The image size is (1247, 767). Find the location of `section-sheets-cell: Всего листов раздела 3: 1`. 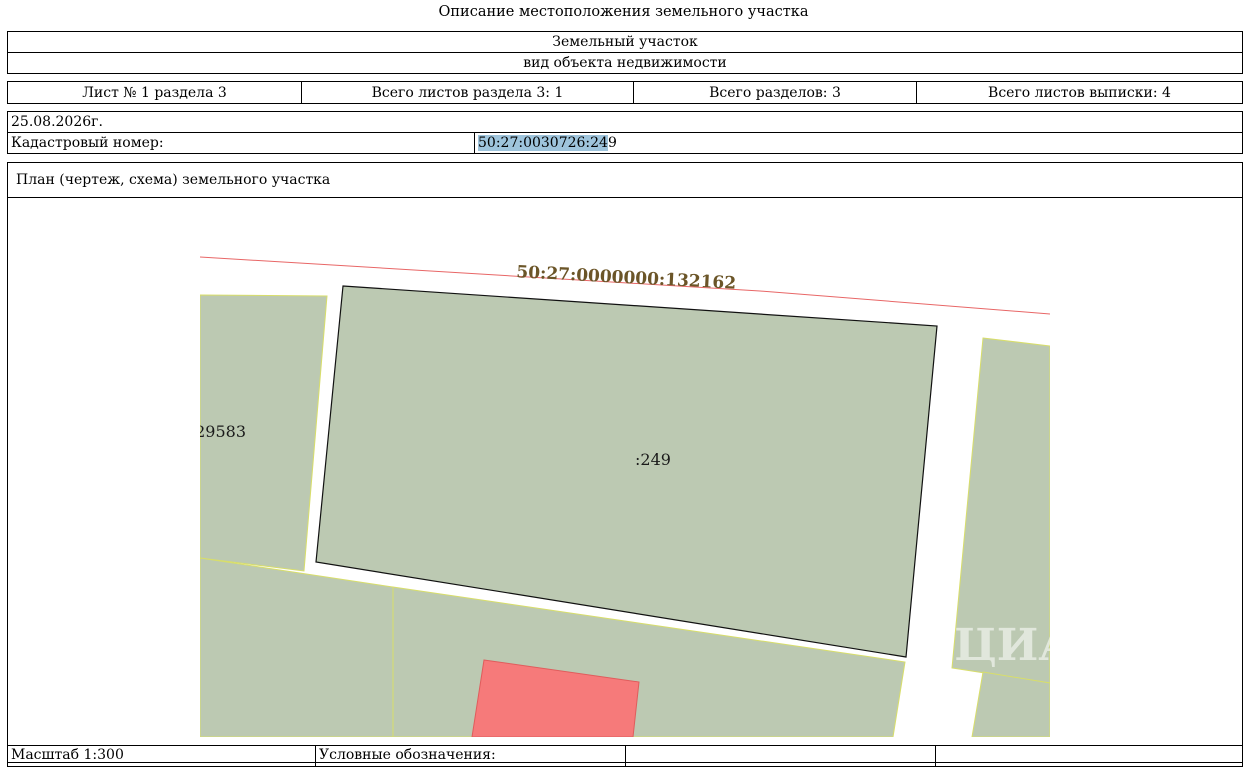

section-sheets-cell: Всего листов раздела 3: 1 is located at coordinates (467, 92).